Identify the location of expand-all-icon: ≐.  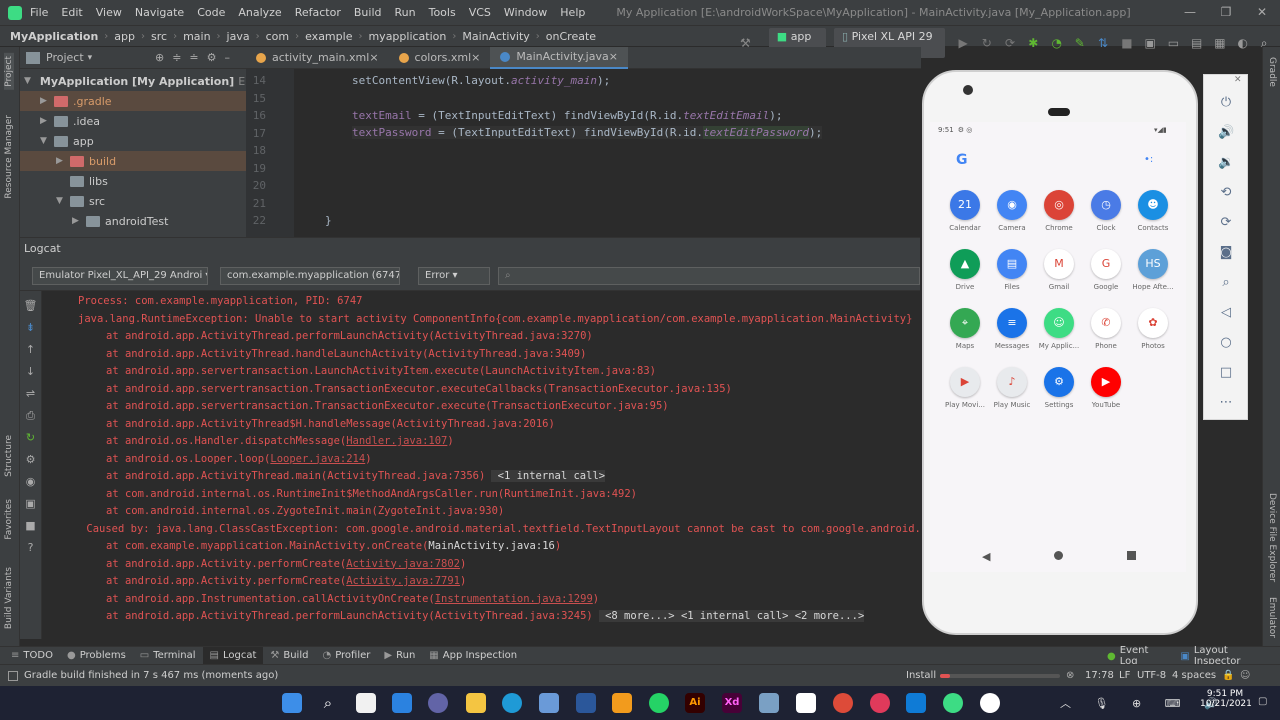
(197, 57).